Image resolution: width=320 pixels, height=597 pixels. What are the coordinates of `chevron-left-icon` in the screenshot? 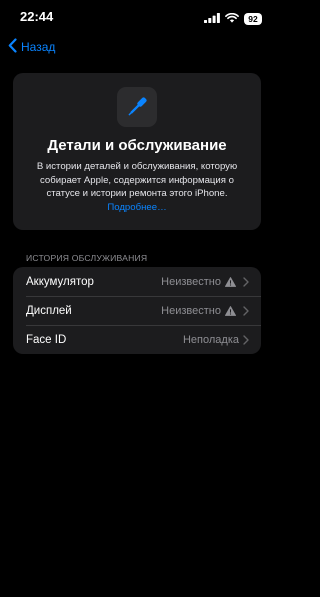 It's located at (12, 47).